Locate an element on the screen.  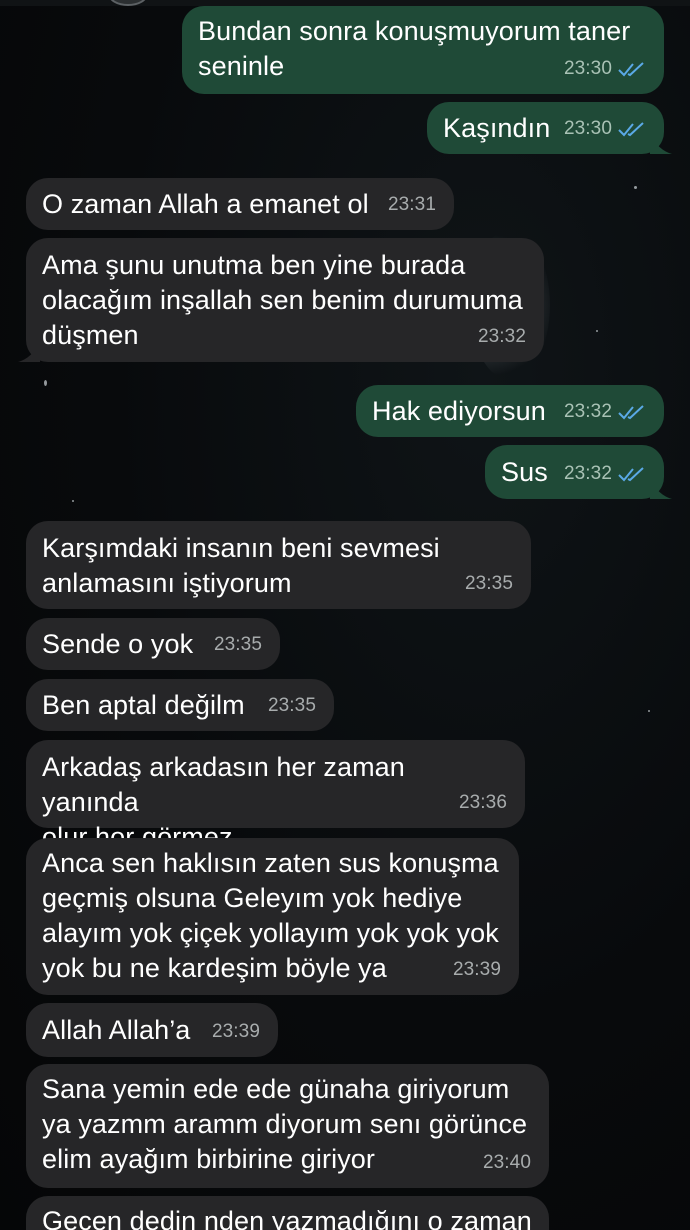
message-bubble-outgoing: Sus 23:32 is located at coordinates (578, 472).